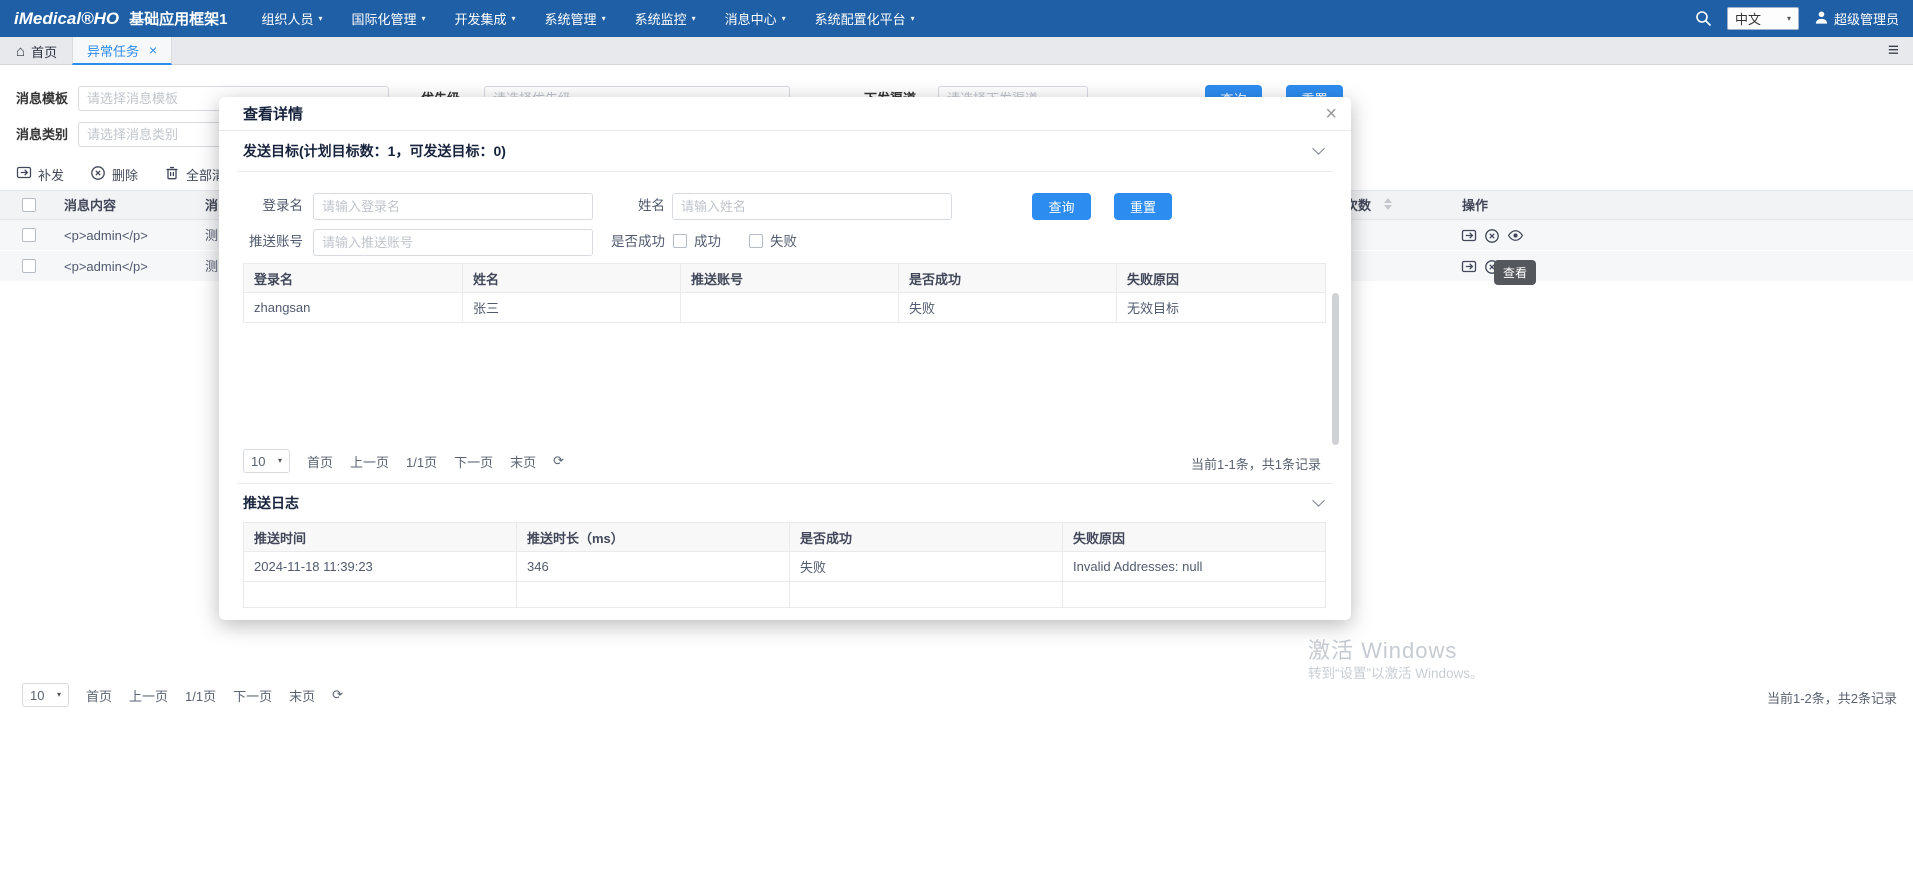  Describe the element at coordinates (485, 18) in the screenshot. I see `menu-dev-integration: 开发集成 ▾` at that location.